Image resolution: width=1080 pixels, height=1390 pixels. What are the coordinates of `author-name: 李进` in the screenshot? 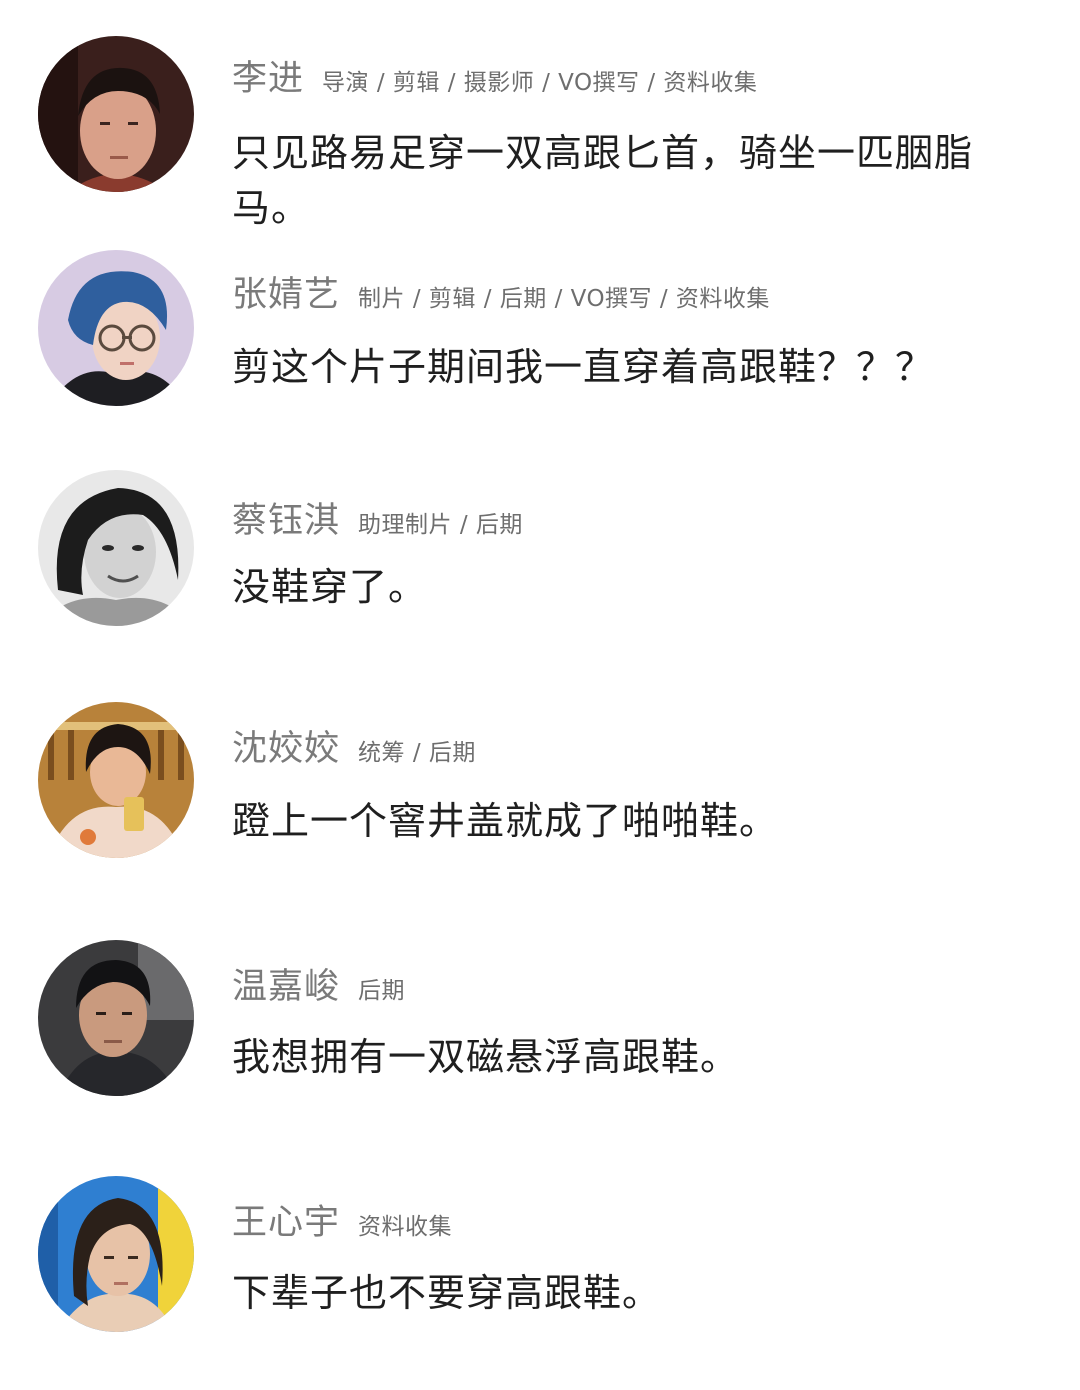 It's located at (268, 79).